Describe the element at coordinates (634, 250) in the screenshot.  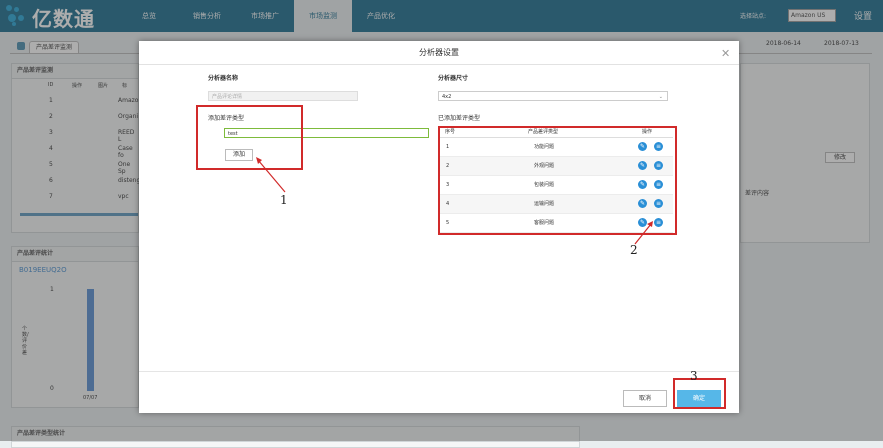
I see `annotation-number-2: 2` at that location.